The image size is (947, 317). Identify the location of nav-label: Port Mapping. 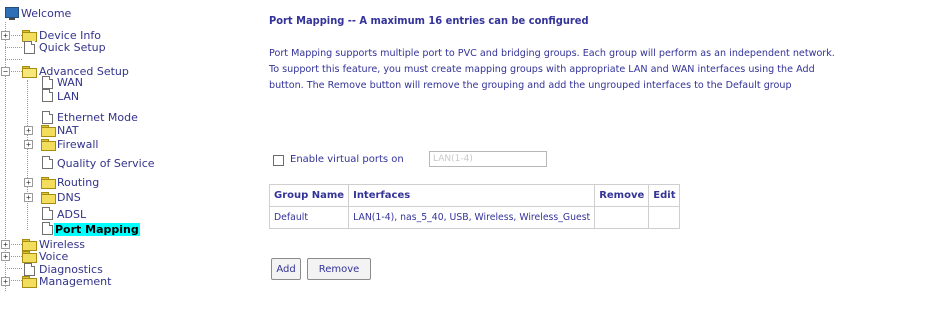
(97, 229).